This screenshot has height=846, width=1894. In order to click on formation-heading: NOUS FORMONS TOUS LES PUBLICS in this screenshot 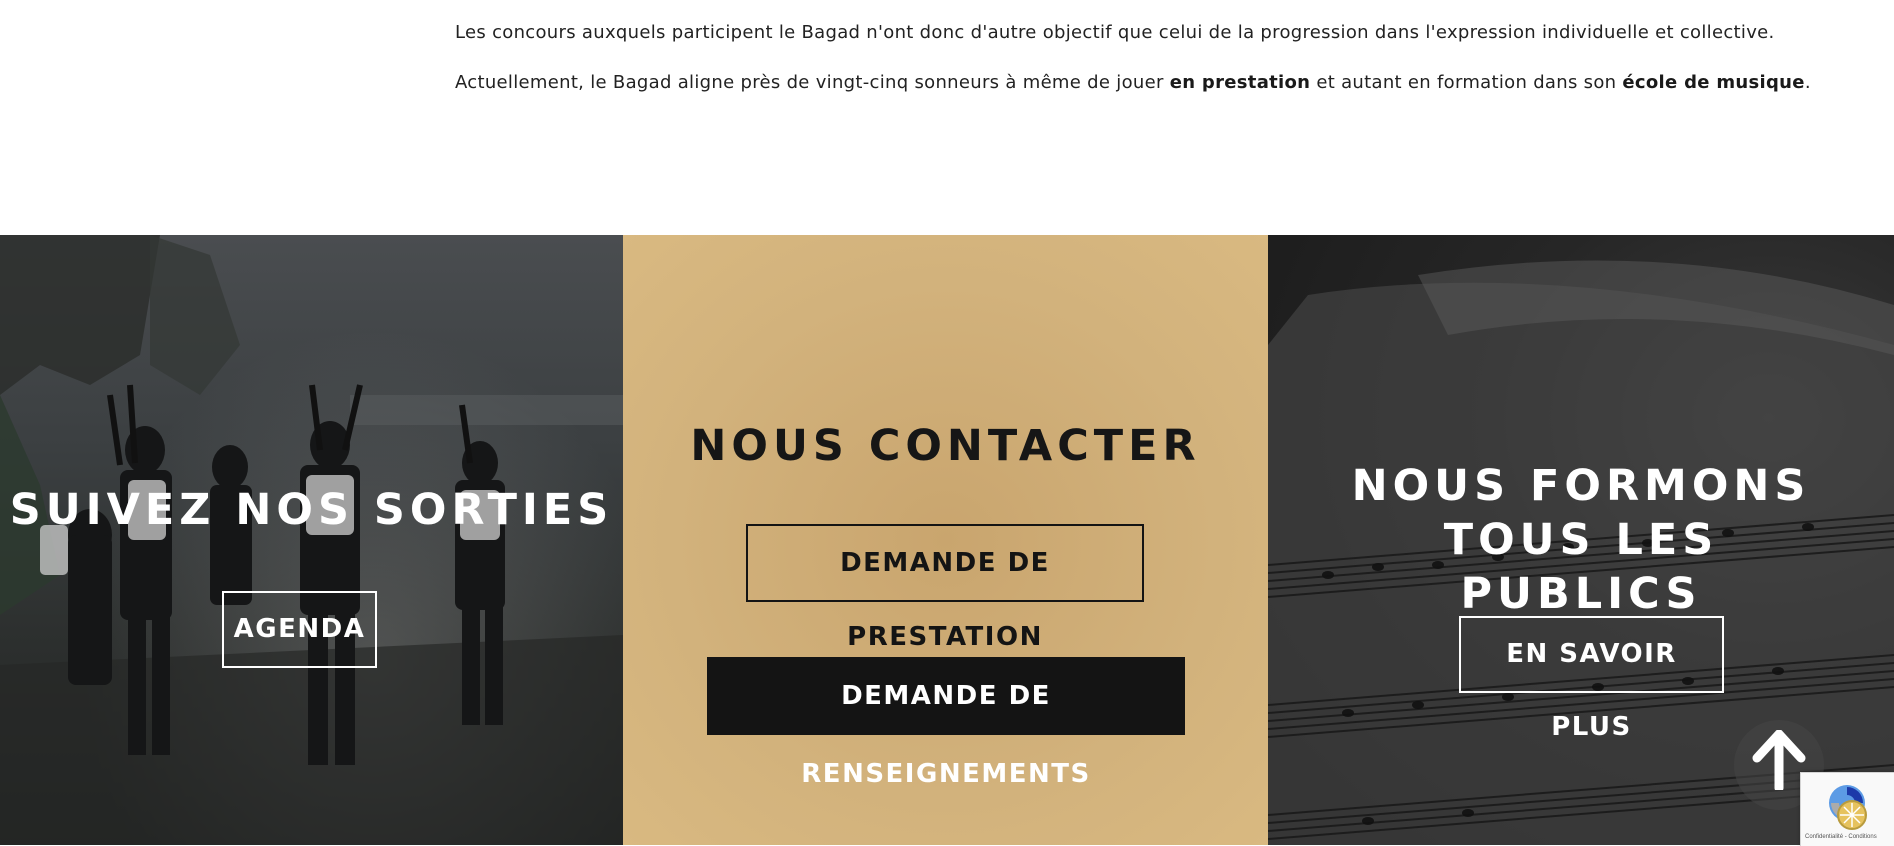, I will do `click(1581, 540)`.